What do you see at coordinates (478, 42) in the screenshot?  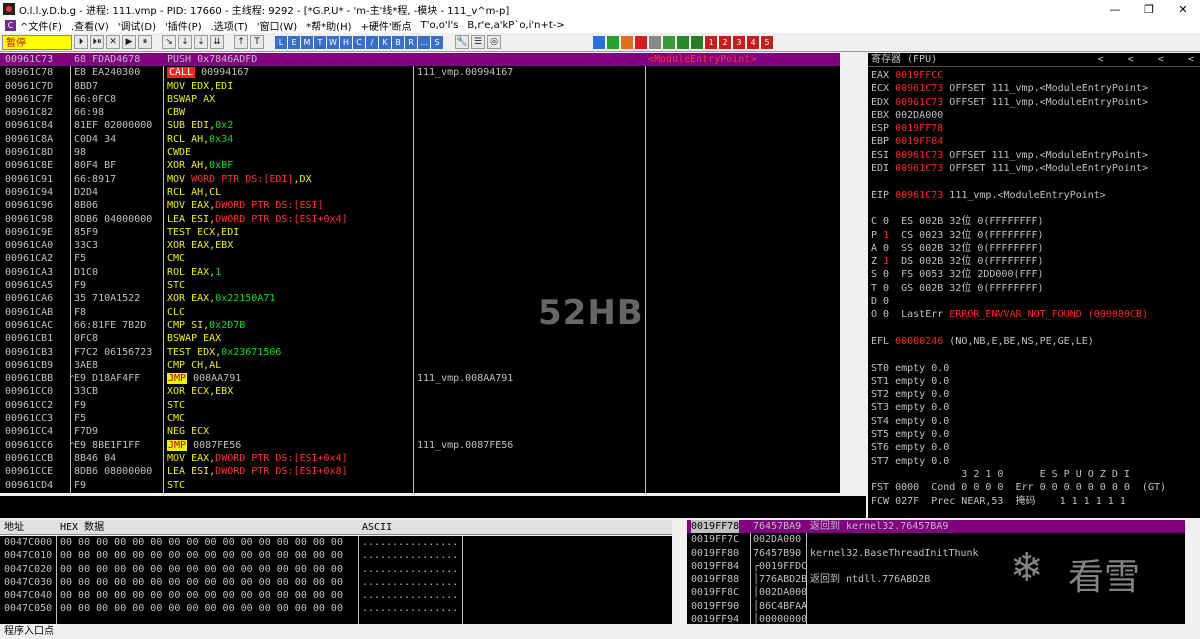 I see `tool-icon: ☰` at bounding box center [478, 42].